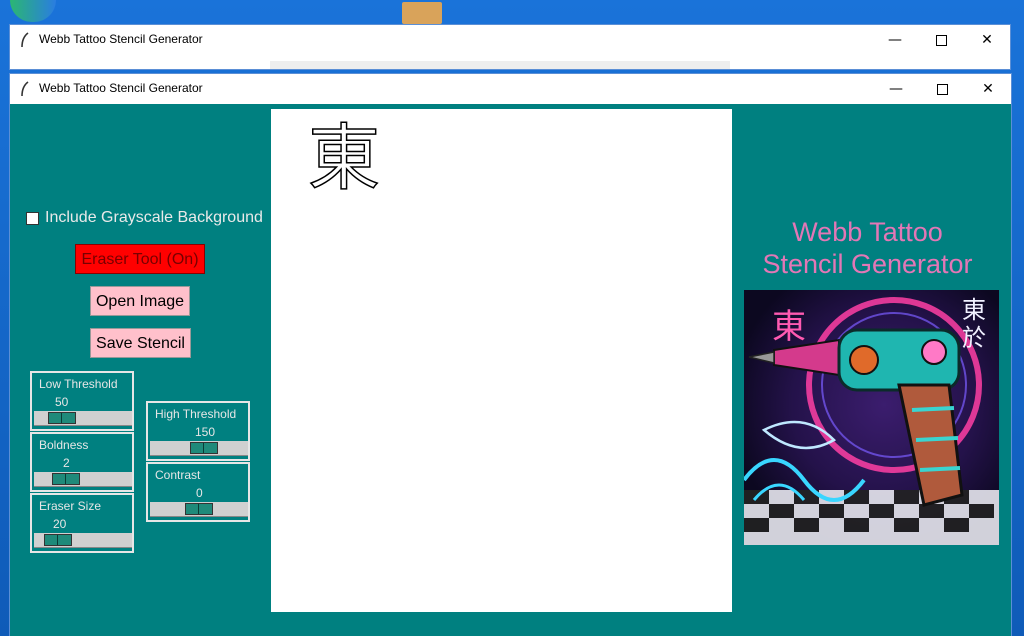 The width and height of the screenshot is (1024, 636). I want to click on branding-line-1: Webb Tattoo, so click(867, 232).